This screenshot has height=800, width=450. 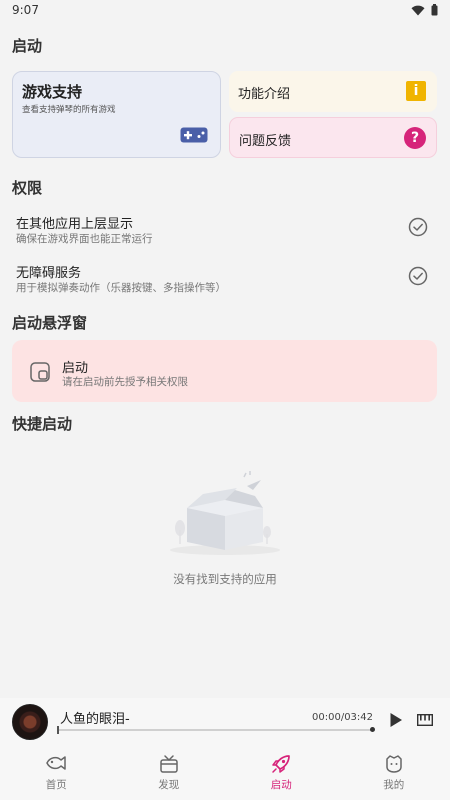 What do you see at coordinates (225, 513) in the screenshot?
I see `empty-box-illustration` at bounding box center [225, 513].